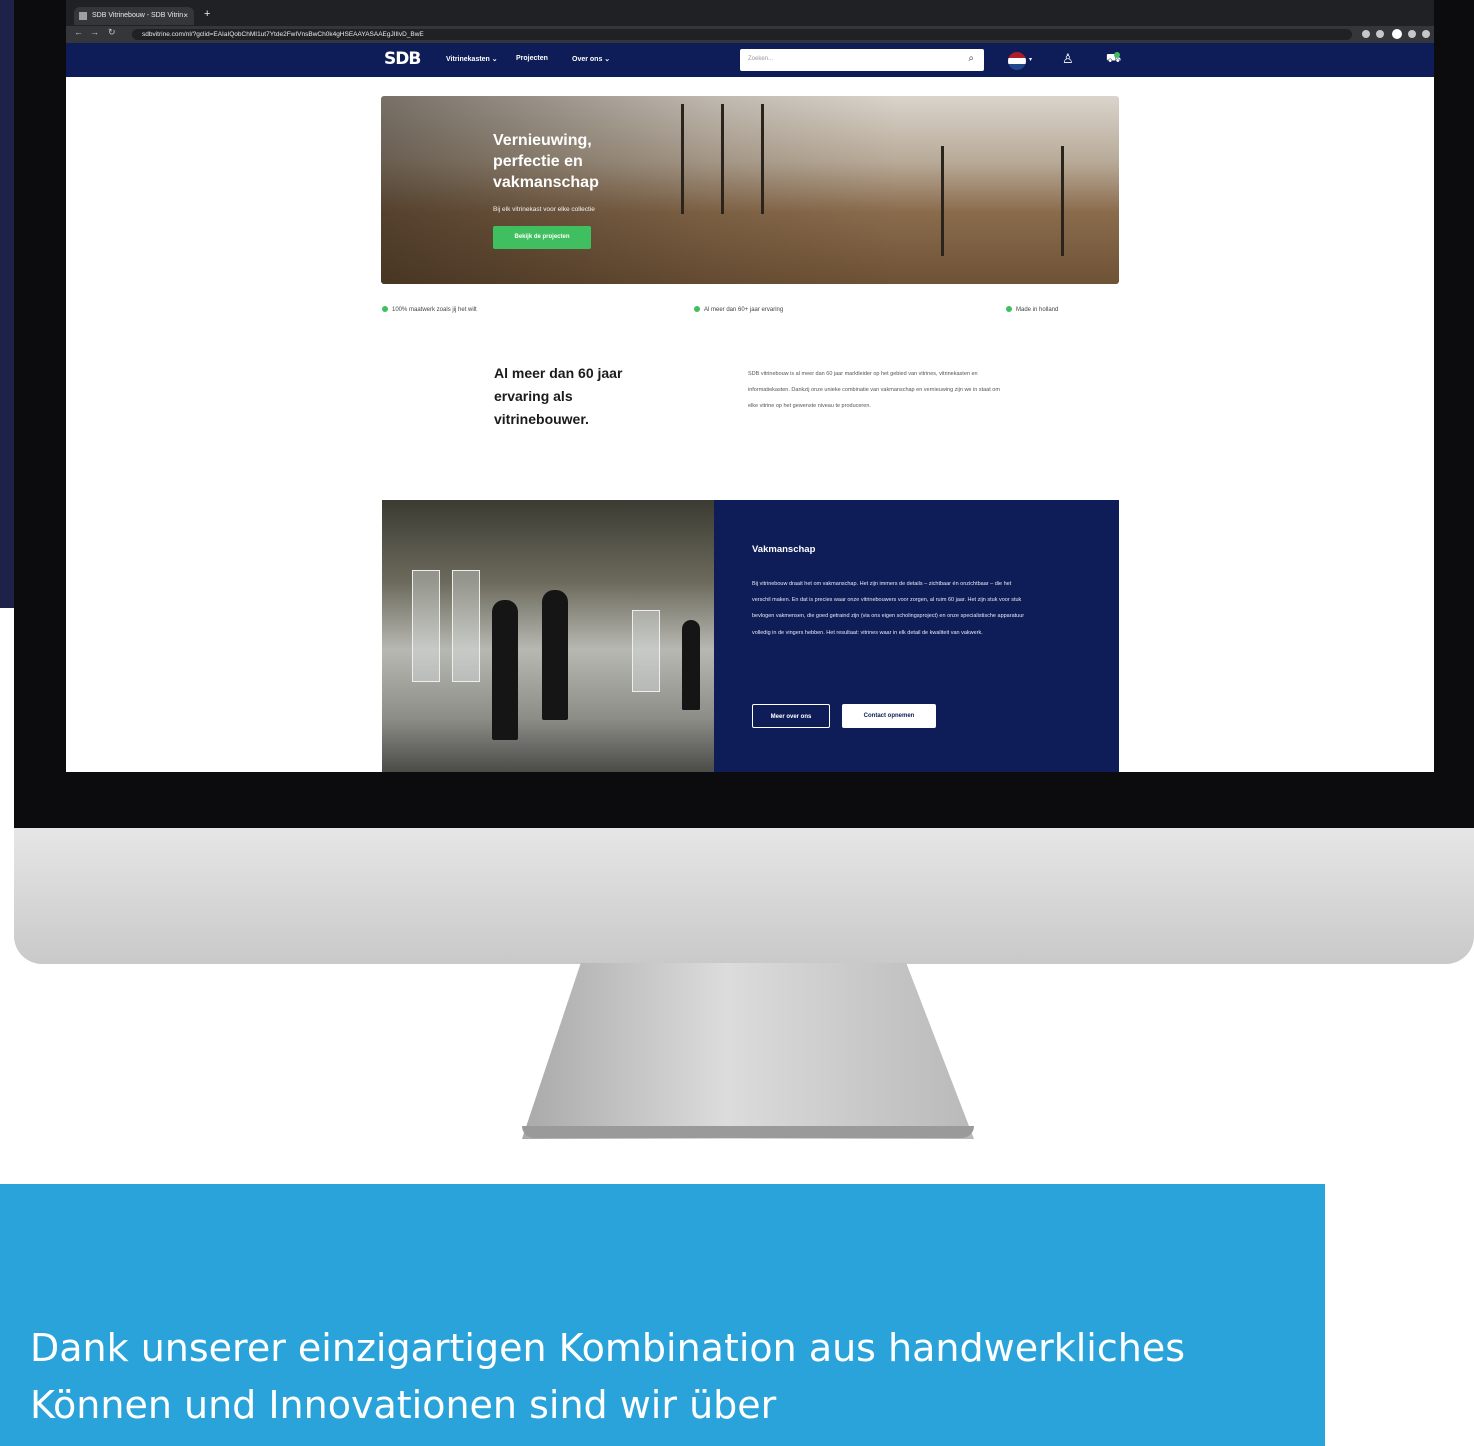 This screenshot has width=1474, height=1446. I want to click on craft-heading: Vakmanschap, so click(784, 549).